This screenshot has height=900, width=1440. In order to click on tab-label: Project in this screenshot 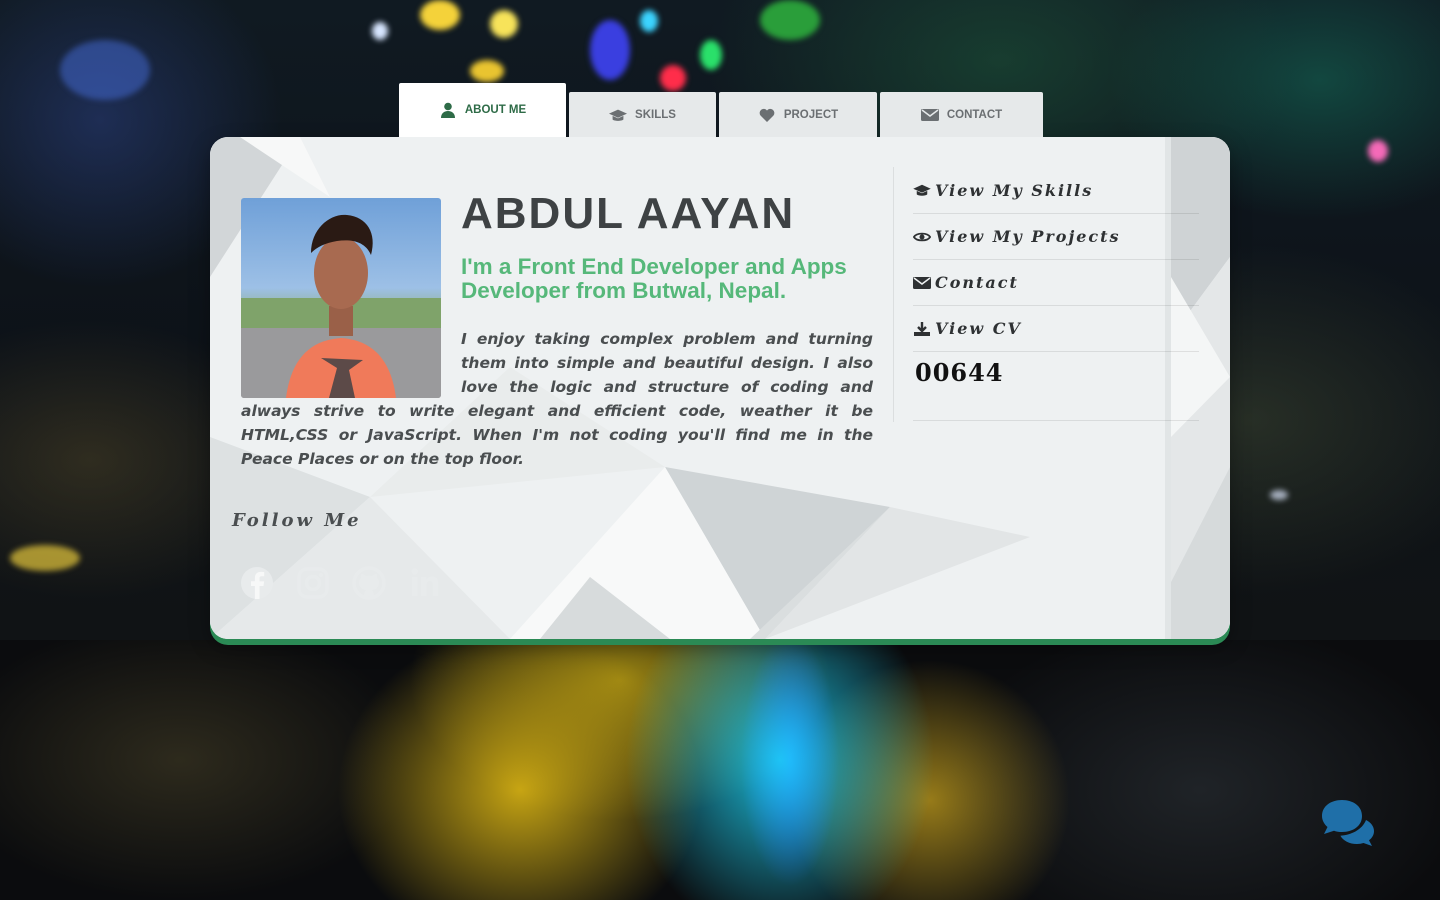, I will do `click(811, 114)`.